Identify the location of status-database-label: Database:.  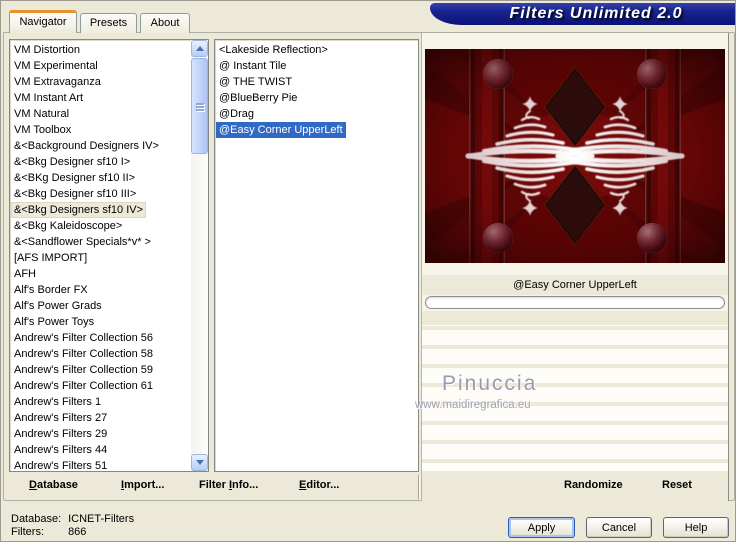
(36, 519).